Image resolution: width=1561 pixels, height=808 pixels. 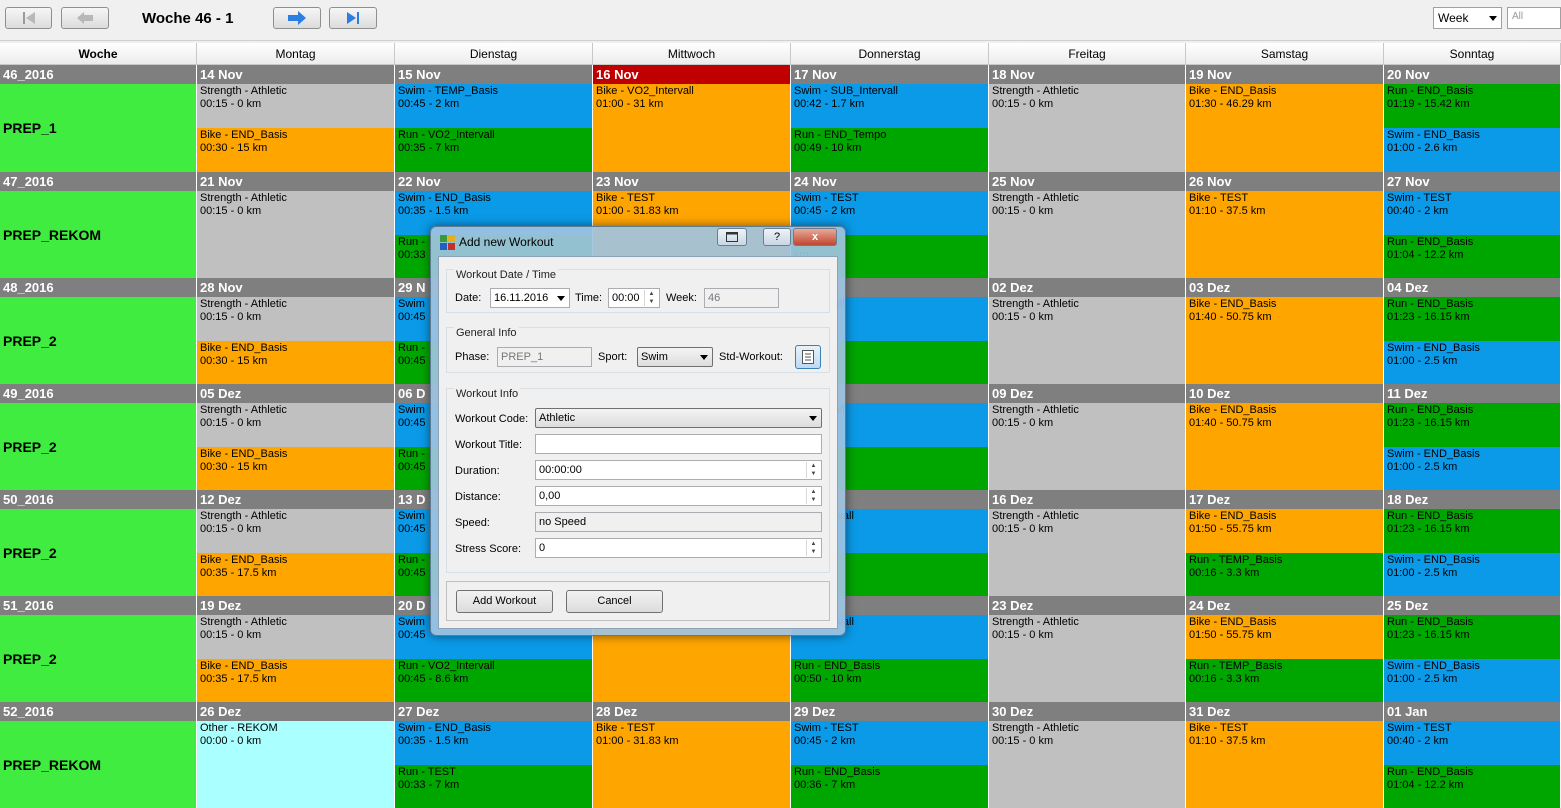 What do you see at coordinates (296, 575) in the screenshot?
I see `workout-entry: Bike - END_Basis 00:35 - 17.5 km` at bounding box center [296, 575].